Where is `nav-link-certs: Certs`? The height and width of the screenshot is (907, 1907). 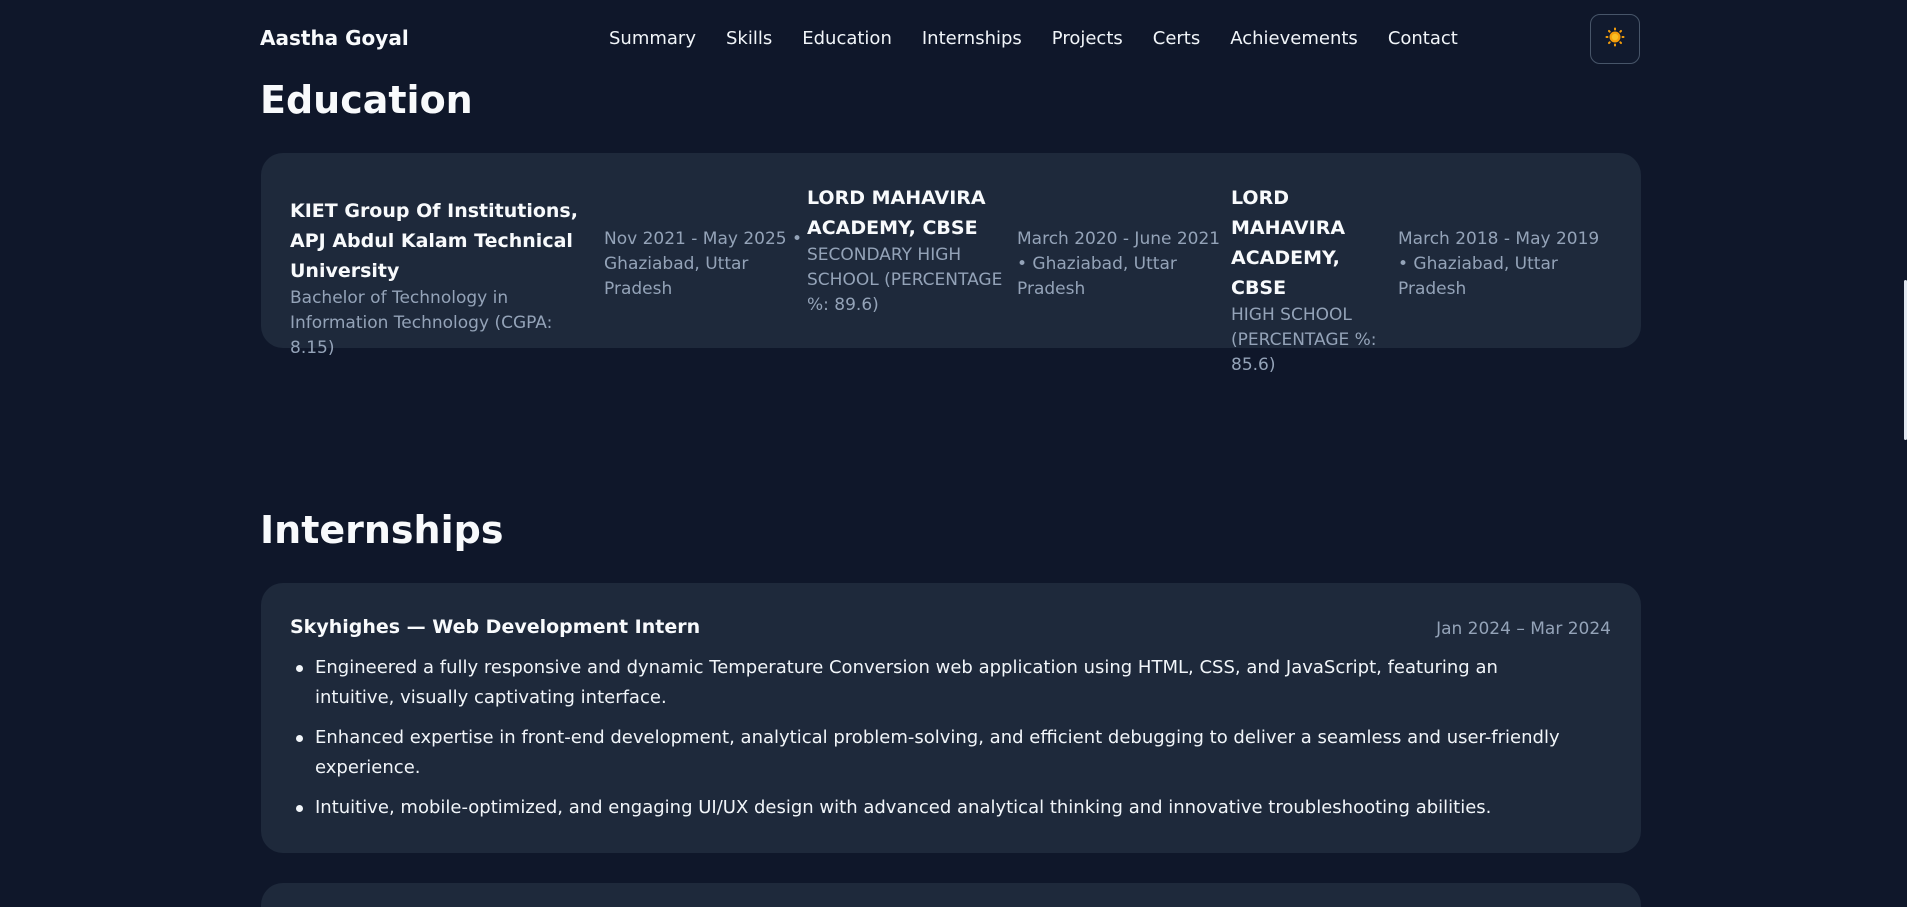
nav-link-certs: Certs is located at coordinates (1176, 38).